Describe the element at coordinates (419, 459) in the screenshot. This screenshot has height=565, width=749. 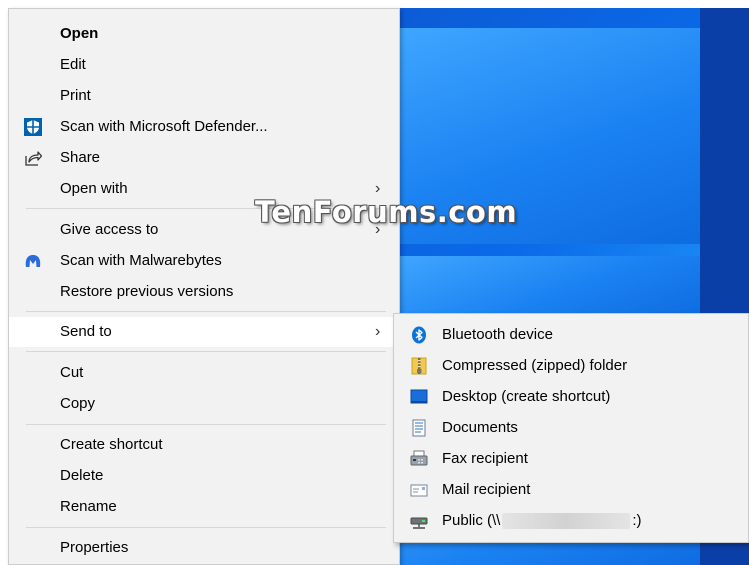
I see `fax-icon` at that location.